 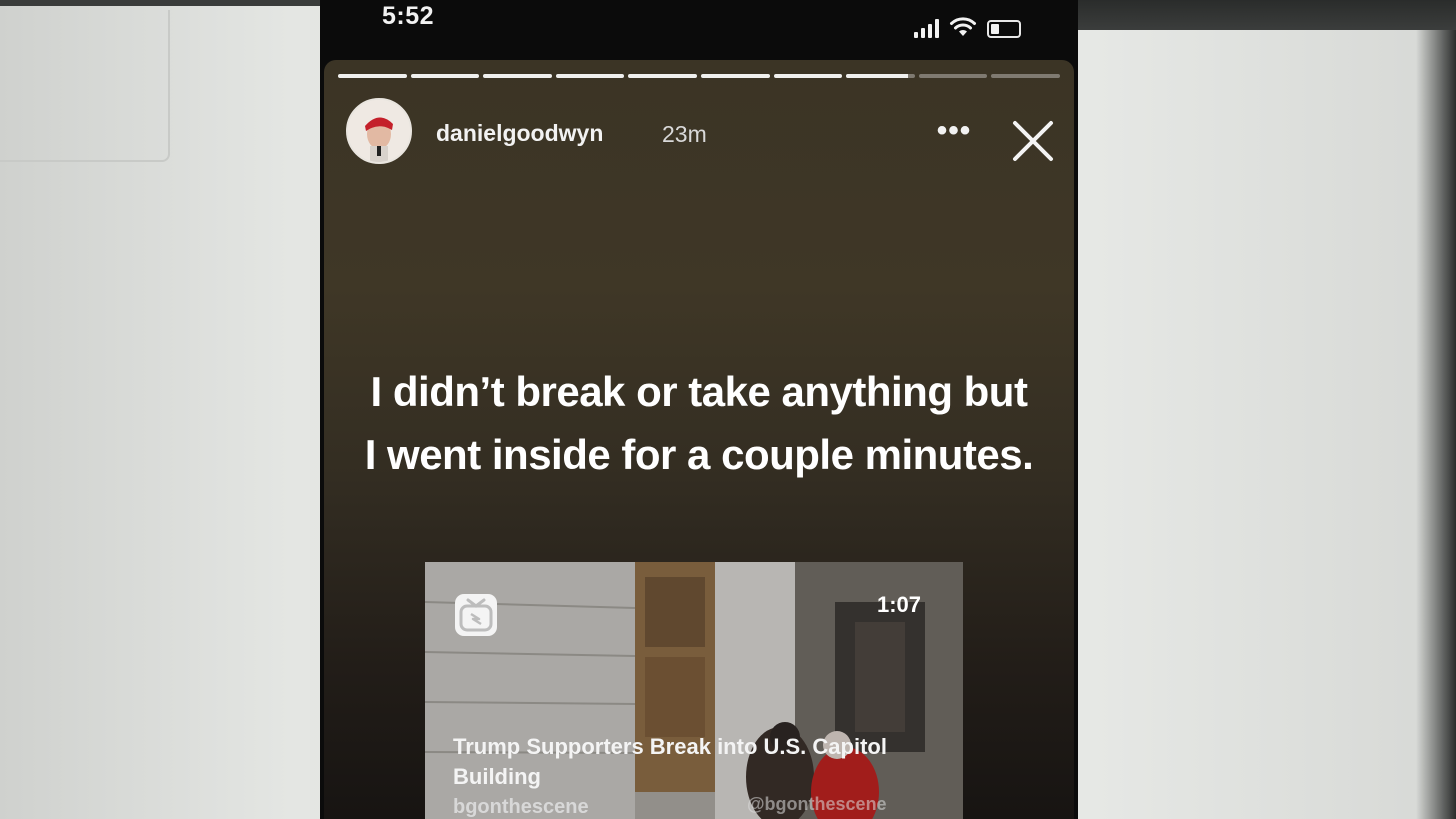 I want to click on close-button, so click(x=1033, y=141).